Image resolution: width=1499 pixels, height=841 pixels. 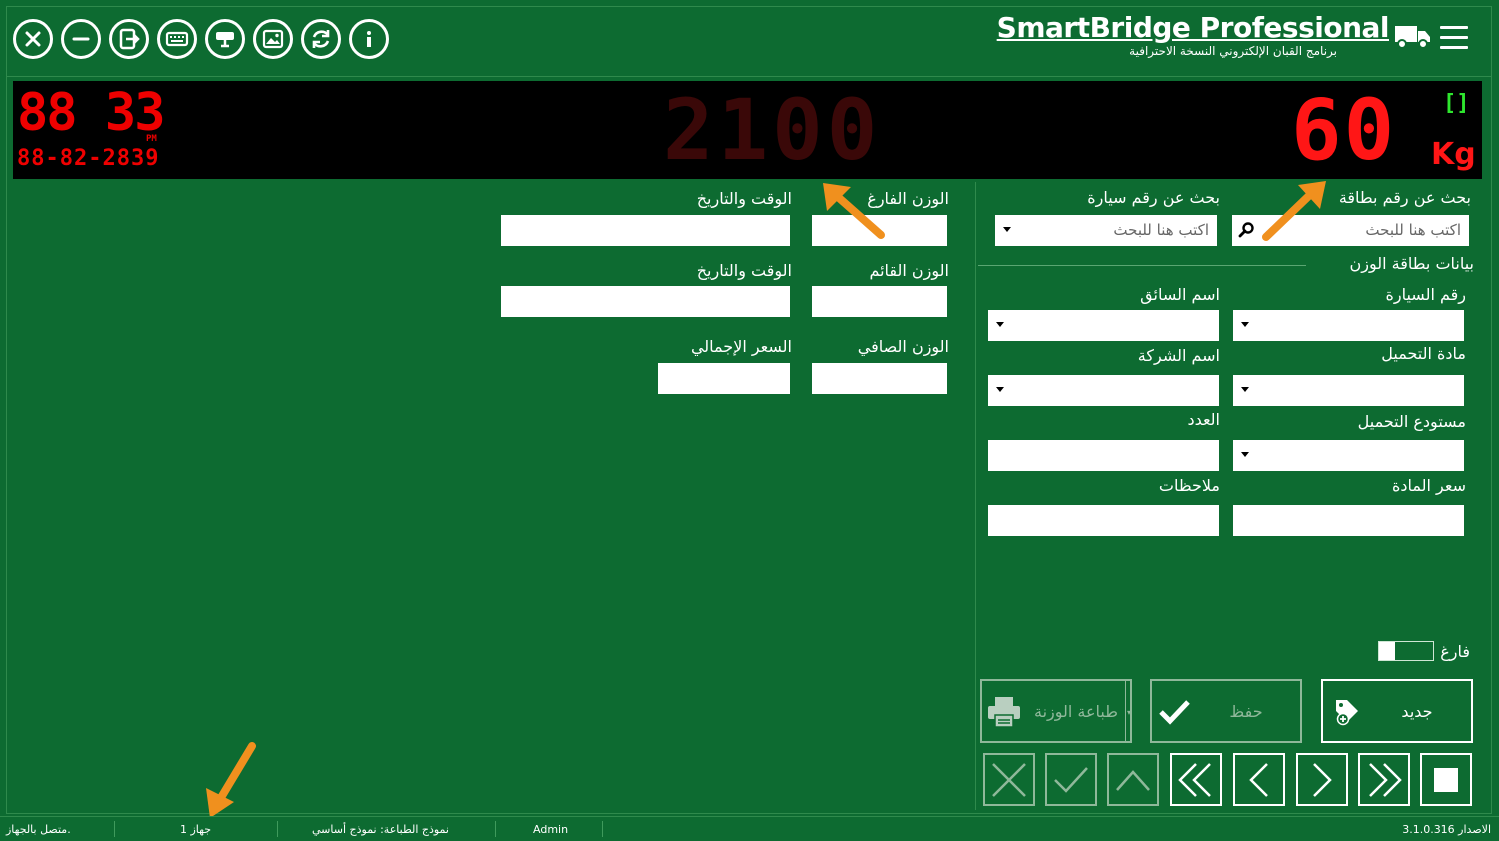 I want to click on check-icon, so click(x=1071, y=779).